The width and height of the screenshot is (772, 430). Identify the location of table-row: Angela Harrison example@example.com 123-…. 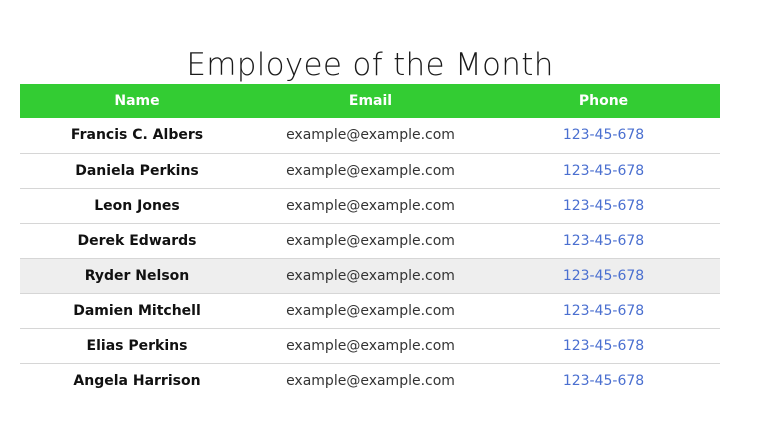
(370, 380).